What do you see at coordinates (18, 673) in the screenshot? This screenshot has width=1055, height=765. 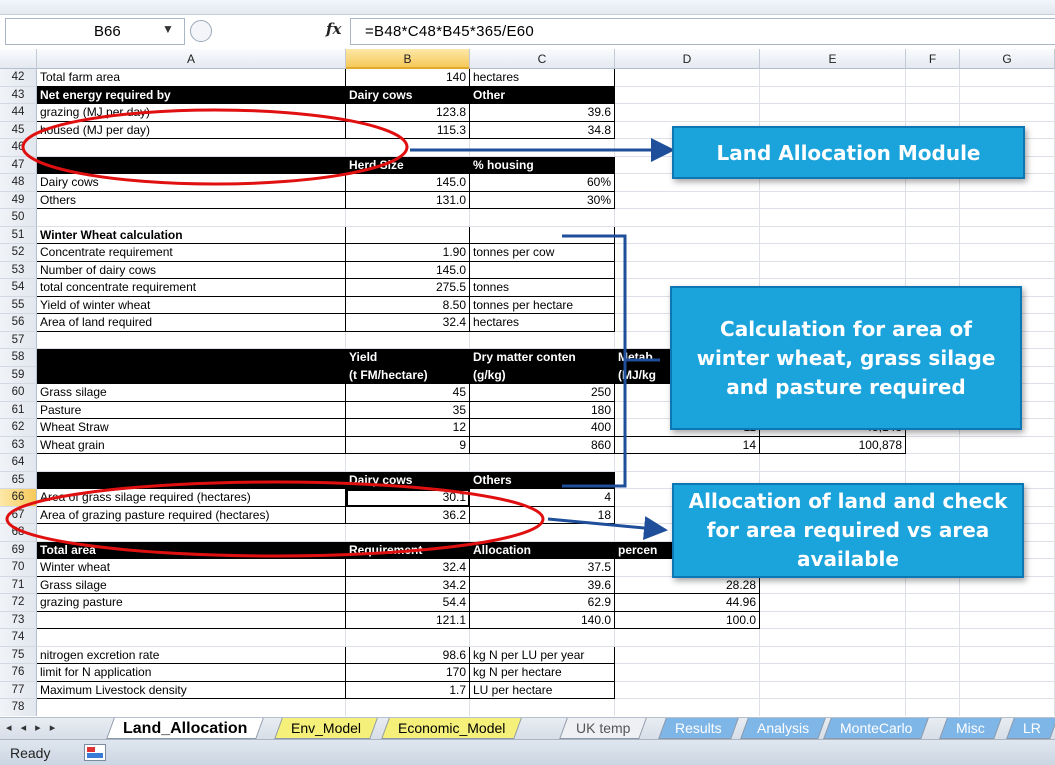 I see `row-header: 76` at bounding box center [18, 673].